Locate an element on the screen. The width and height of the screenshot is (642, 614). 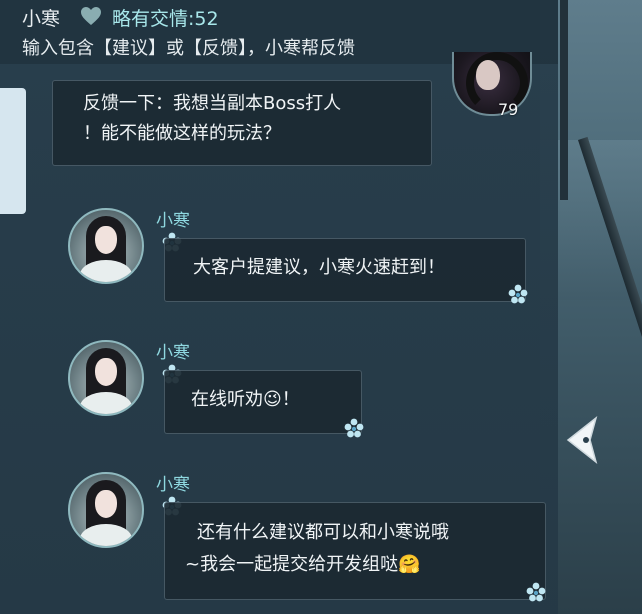
user-avatar is located at coordinates (492, 84).